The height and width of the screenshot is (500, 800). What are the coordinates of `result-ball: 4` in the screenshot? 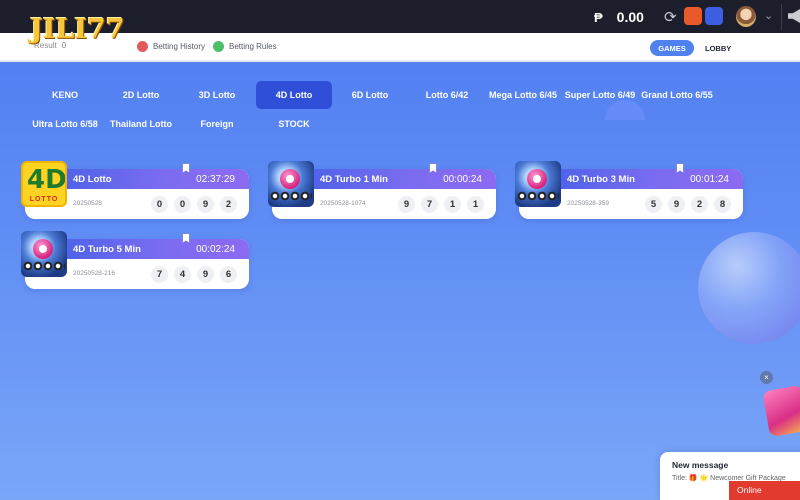 It's located at (182, 274).